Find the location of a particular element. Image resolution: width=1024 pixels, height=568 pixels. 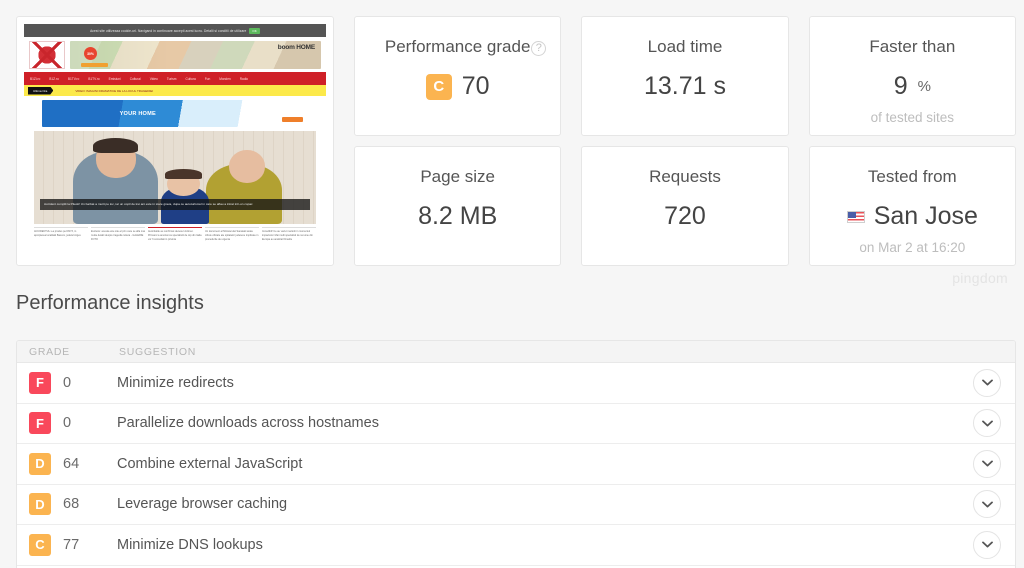

nav-item: Cultura is located at coordinates (190, 78).